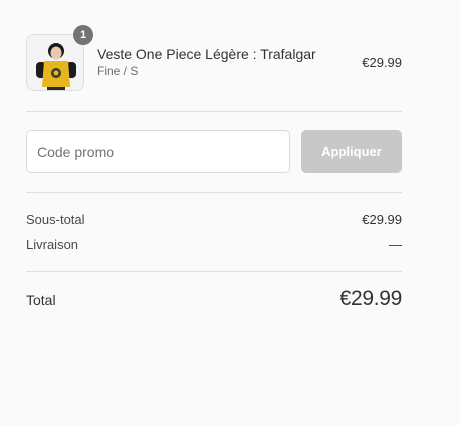 This screenshot has height=425, width=460. What do you see at coordinates (395, 244) in the screenshot?
I see `shipping-value: —` at bounding box center [395, 244].